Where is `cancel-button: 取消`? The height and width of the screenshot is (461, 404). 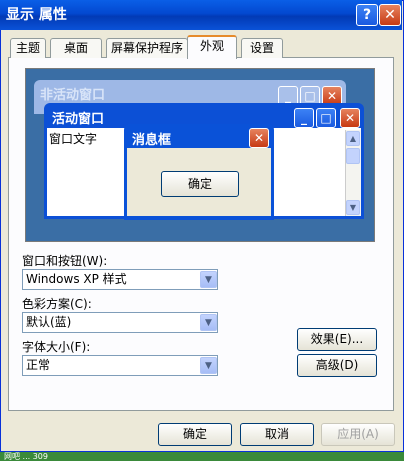 cancel-button: 取消 is located at coordinates (277, 434).